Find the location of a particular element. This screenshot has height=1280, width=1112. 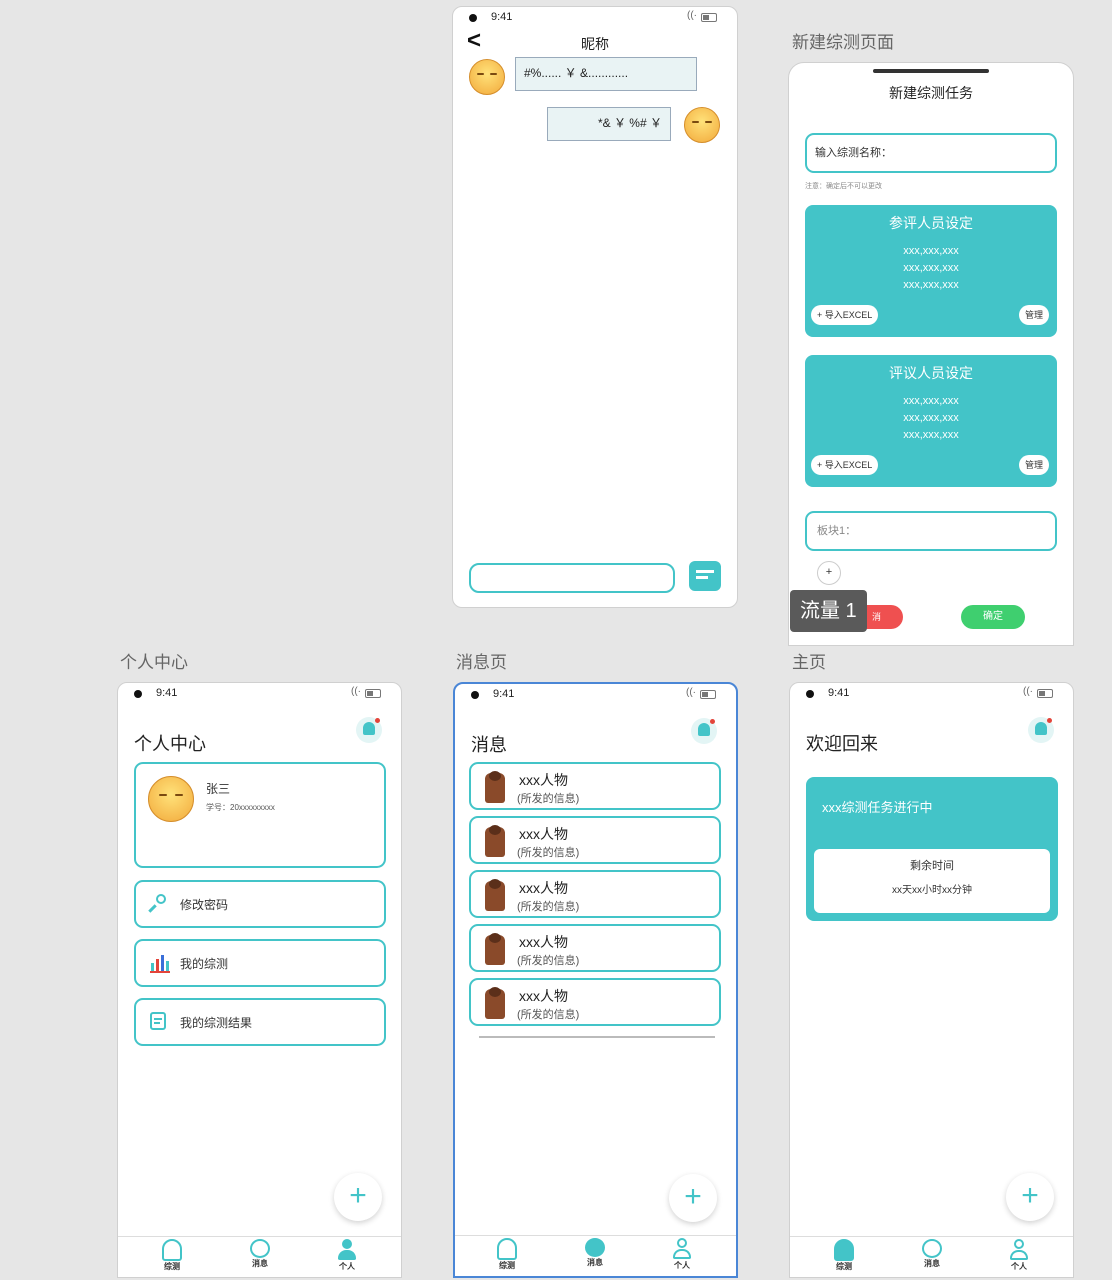

task-card: xxx综测任务进行中 剩余时间 xx天xx小时xx分钟 is located at coordinates (932, 849).